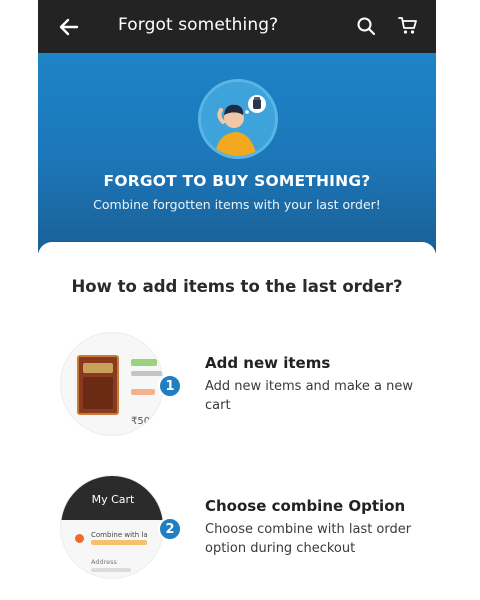 This screenshot has height=600, width=480. I want to click on step-description: Add new items and make a new cart, so click(309, 396).